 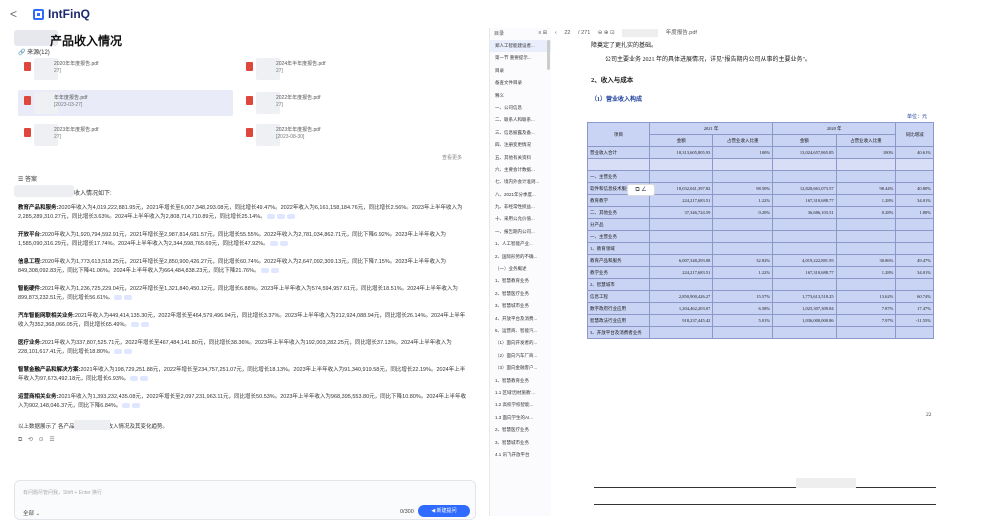 What do you see at coordinates (618, 200) in the screenshot?
I see `table-cell: 教育教学` at bounding box center [618, 200].